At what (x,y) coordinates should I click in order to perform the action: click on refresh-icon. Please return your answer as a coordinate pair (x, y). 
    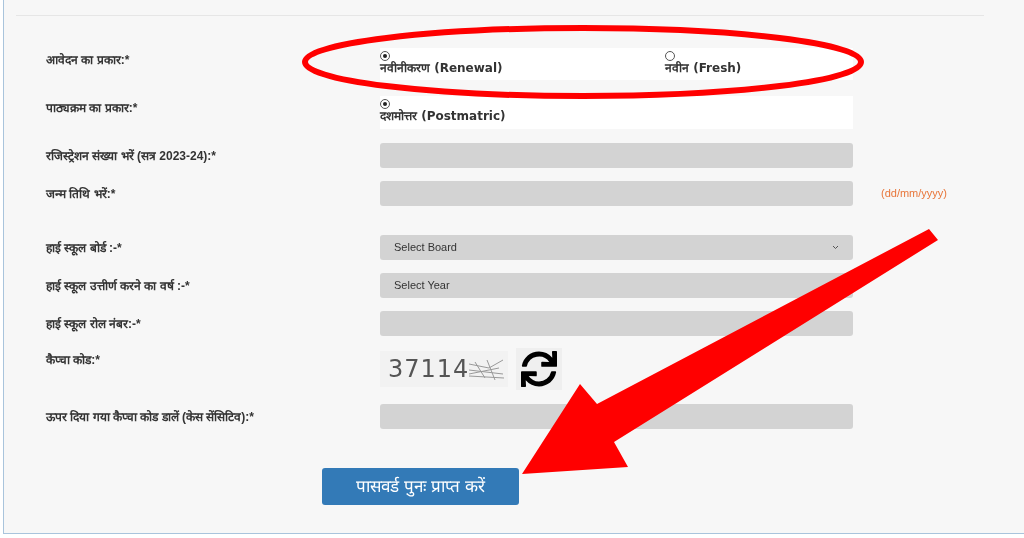
    Looking at the image, I should click on (539, 369).